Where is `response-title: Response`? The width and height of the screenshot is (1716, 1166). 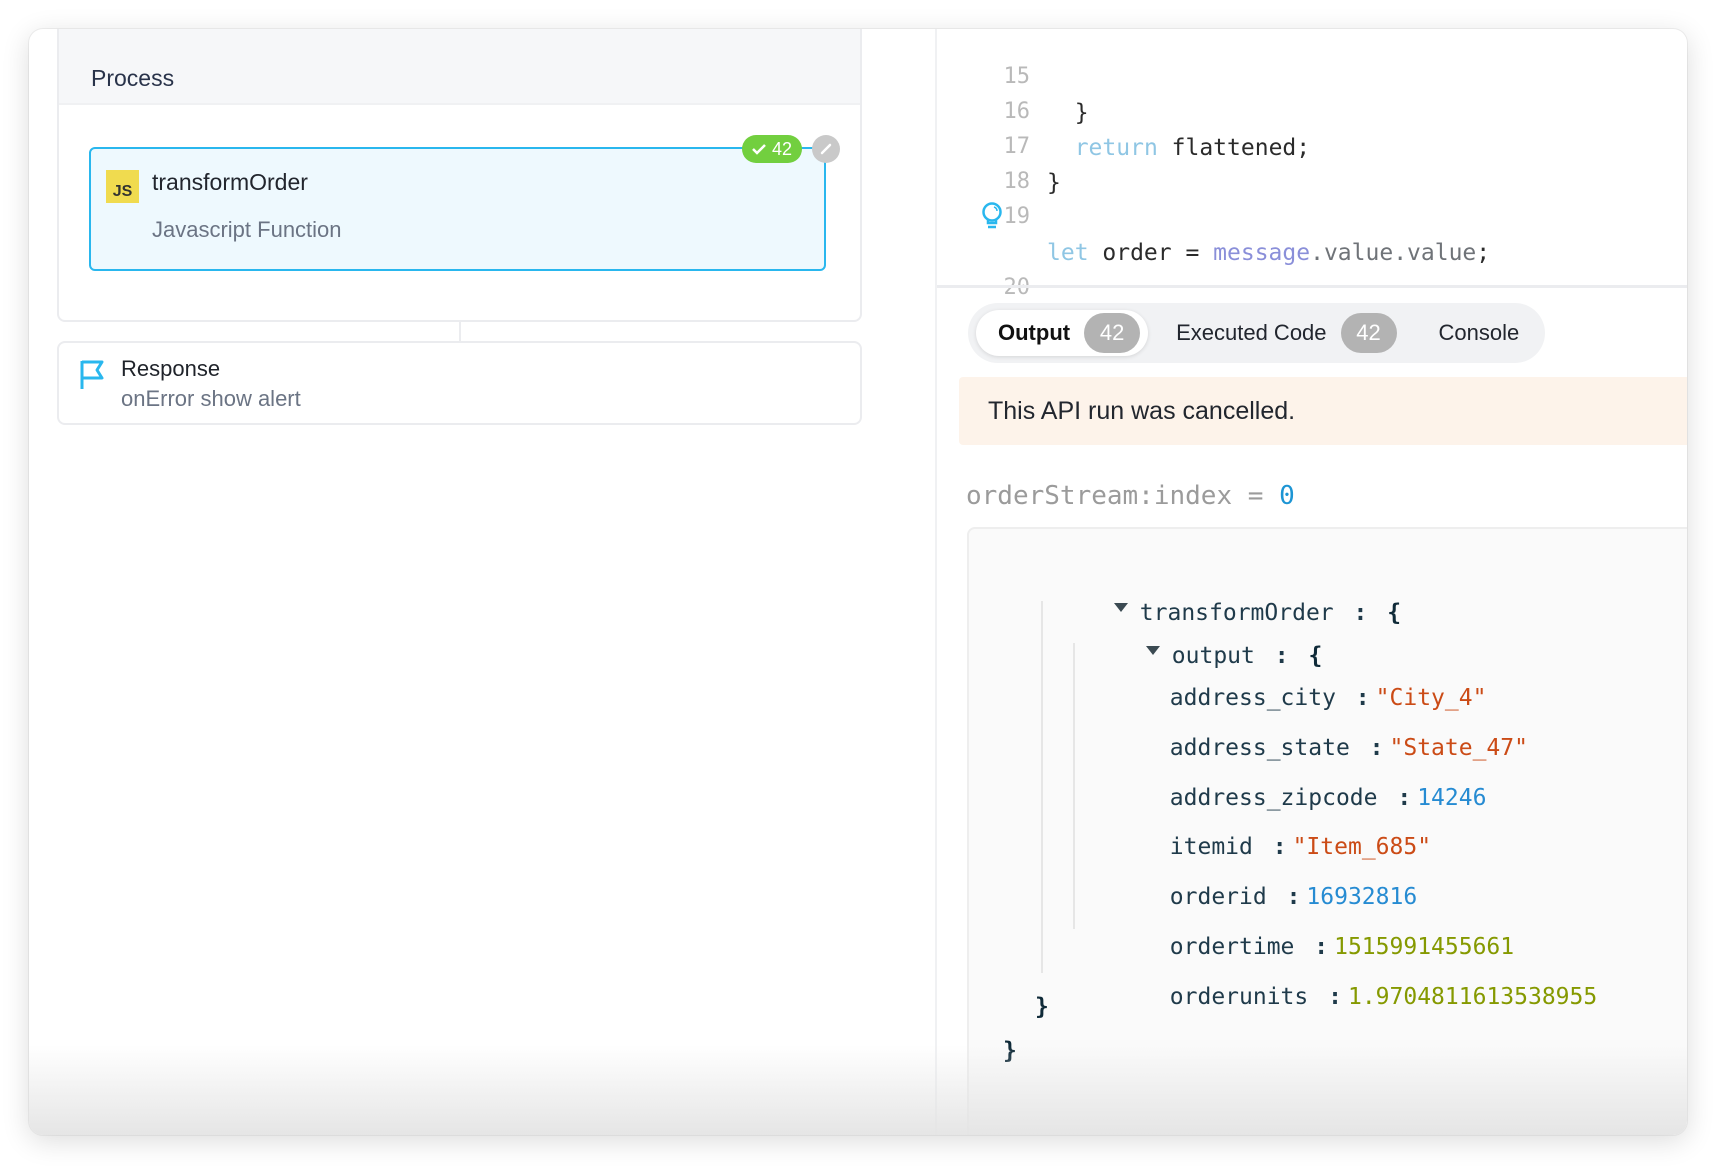
response-title: Response is located at coordinates (171, 368).